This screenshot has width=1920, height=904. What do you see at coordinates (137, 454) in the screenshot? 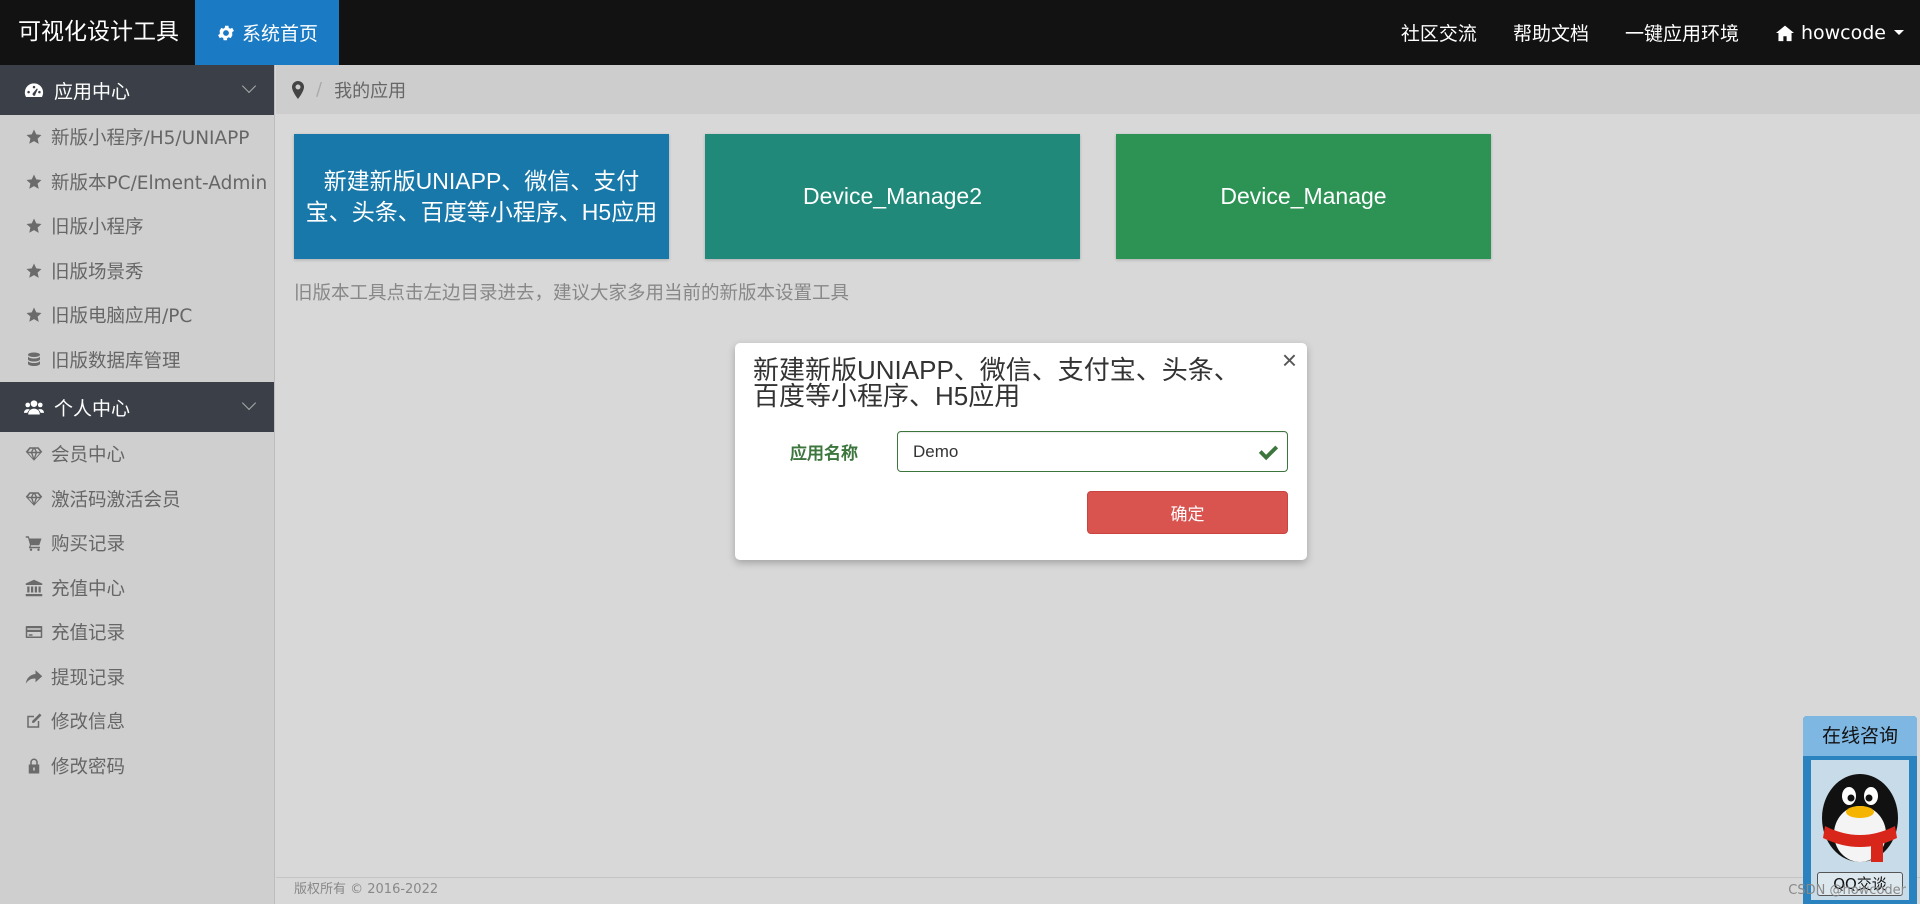
I see `sidebar-item-member-center: 会员中心` at bounding box center [137, 454].